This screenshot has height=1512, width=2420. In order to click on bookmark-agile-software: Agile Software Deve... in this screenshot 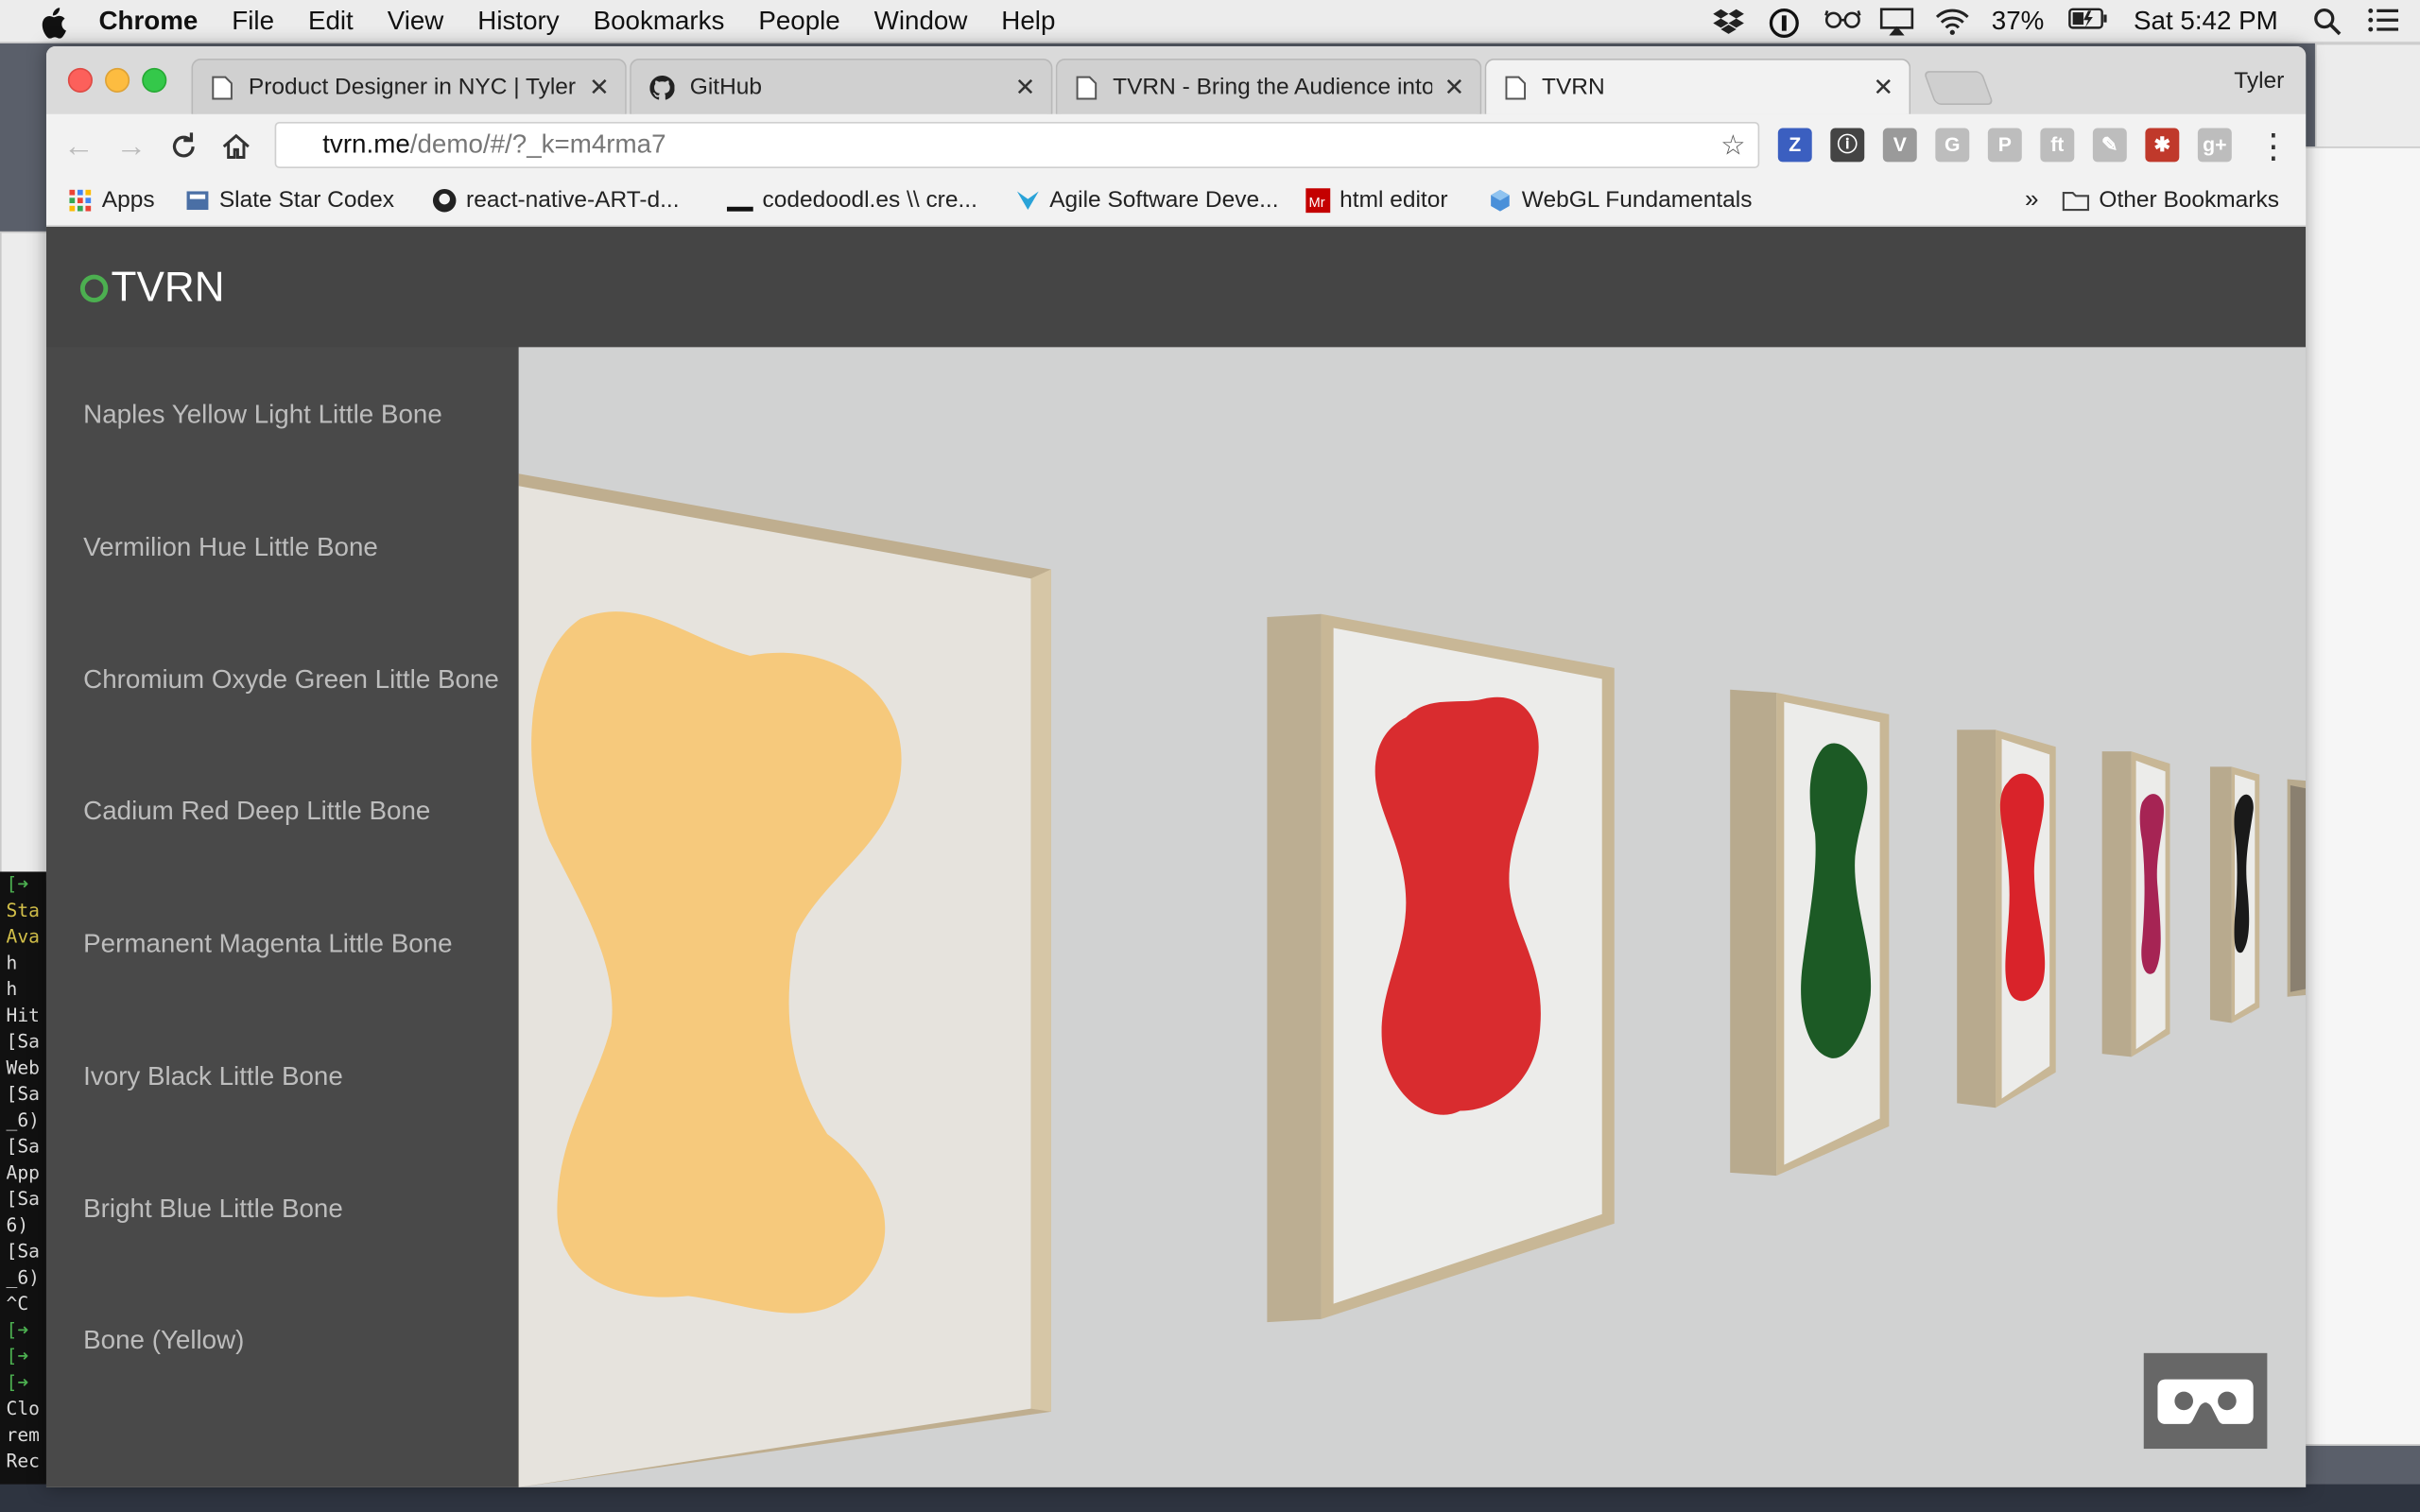, I will do `click(1147, 200)`.